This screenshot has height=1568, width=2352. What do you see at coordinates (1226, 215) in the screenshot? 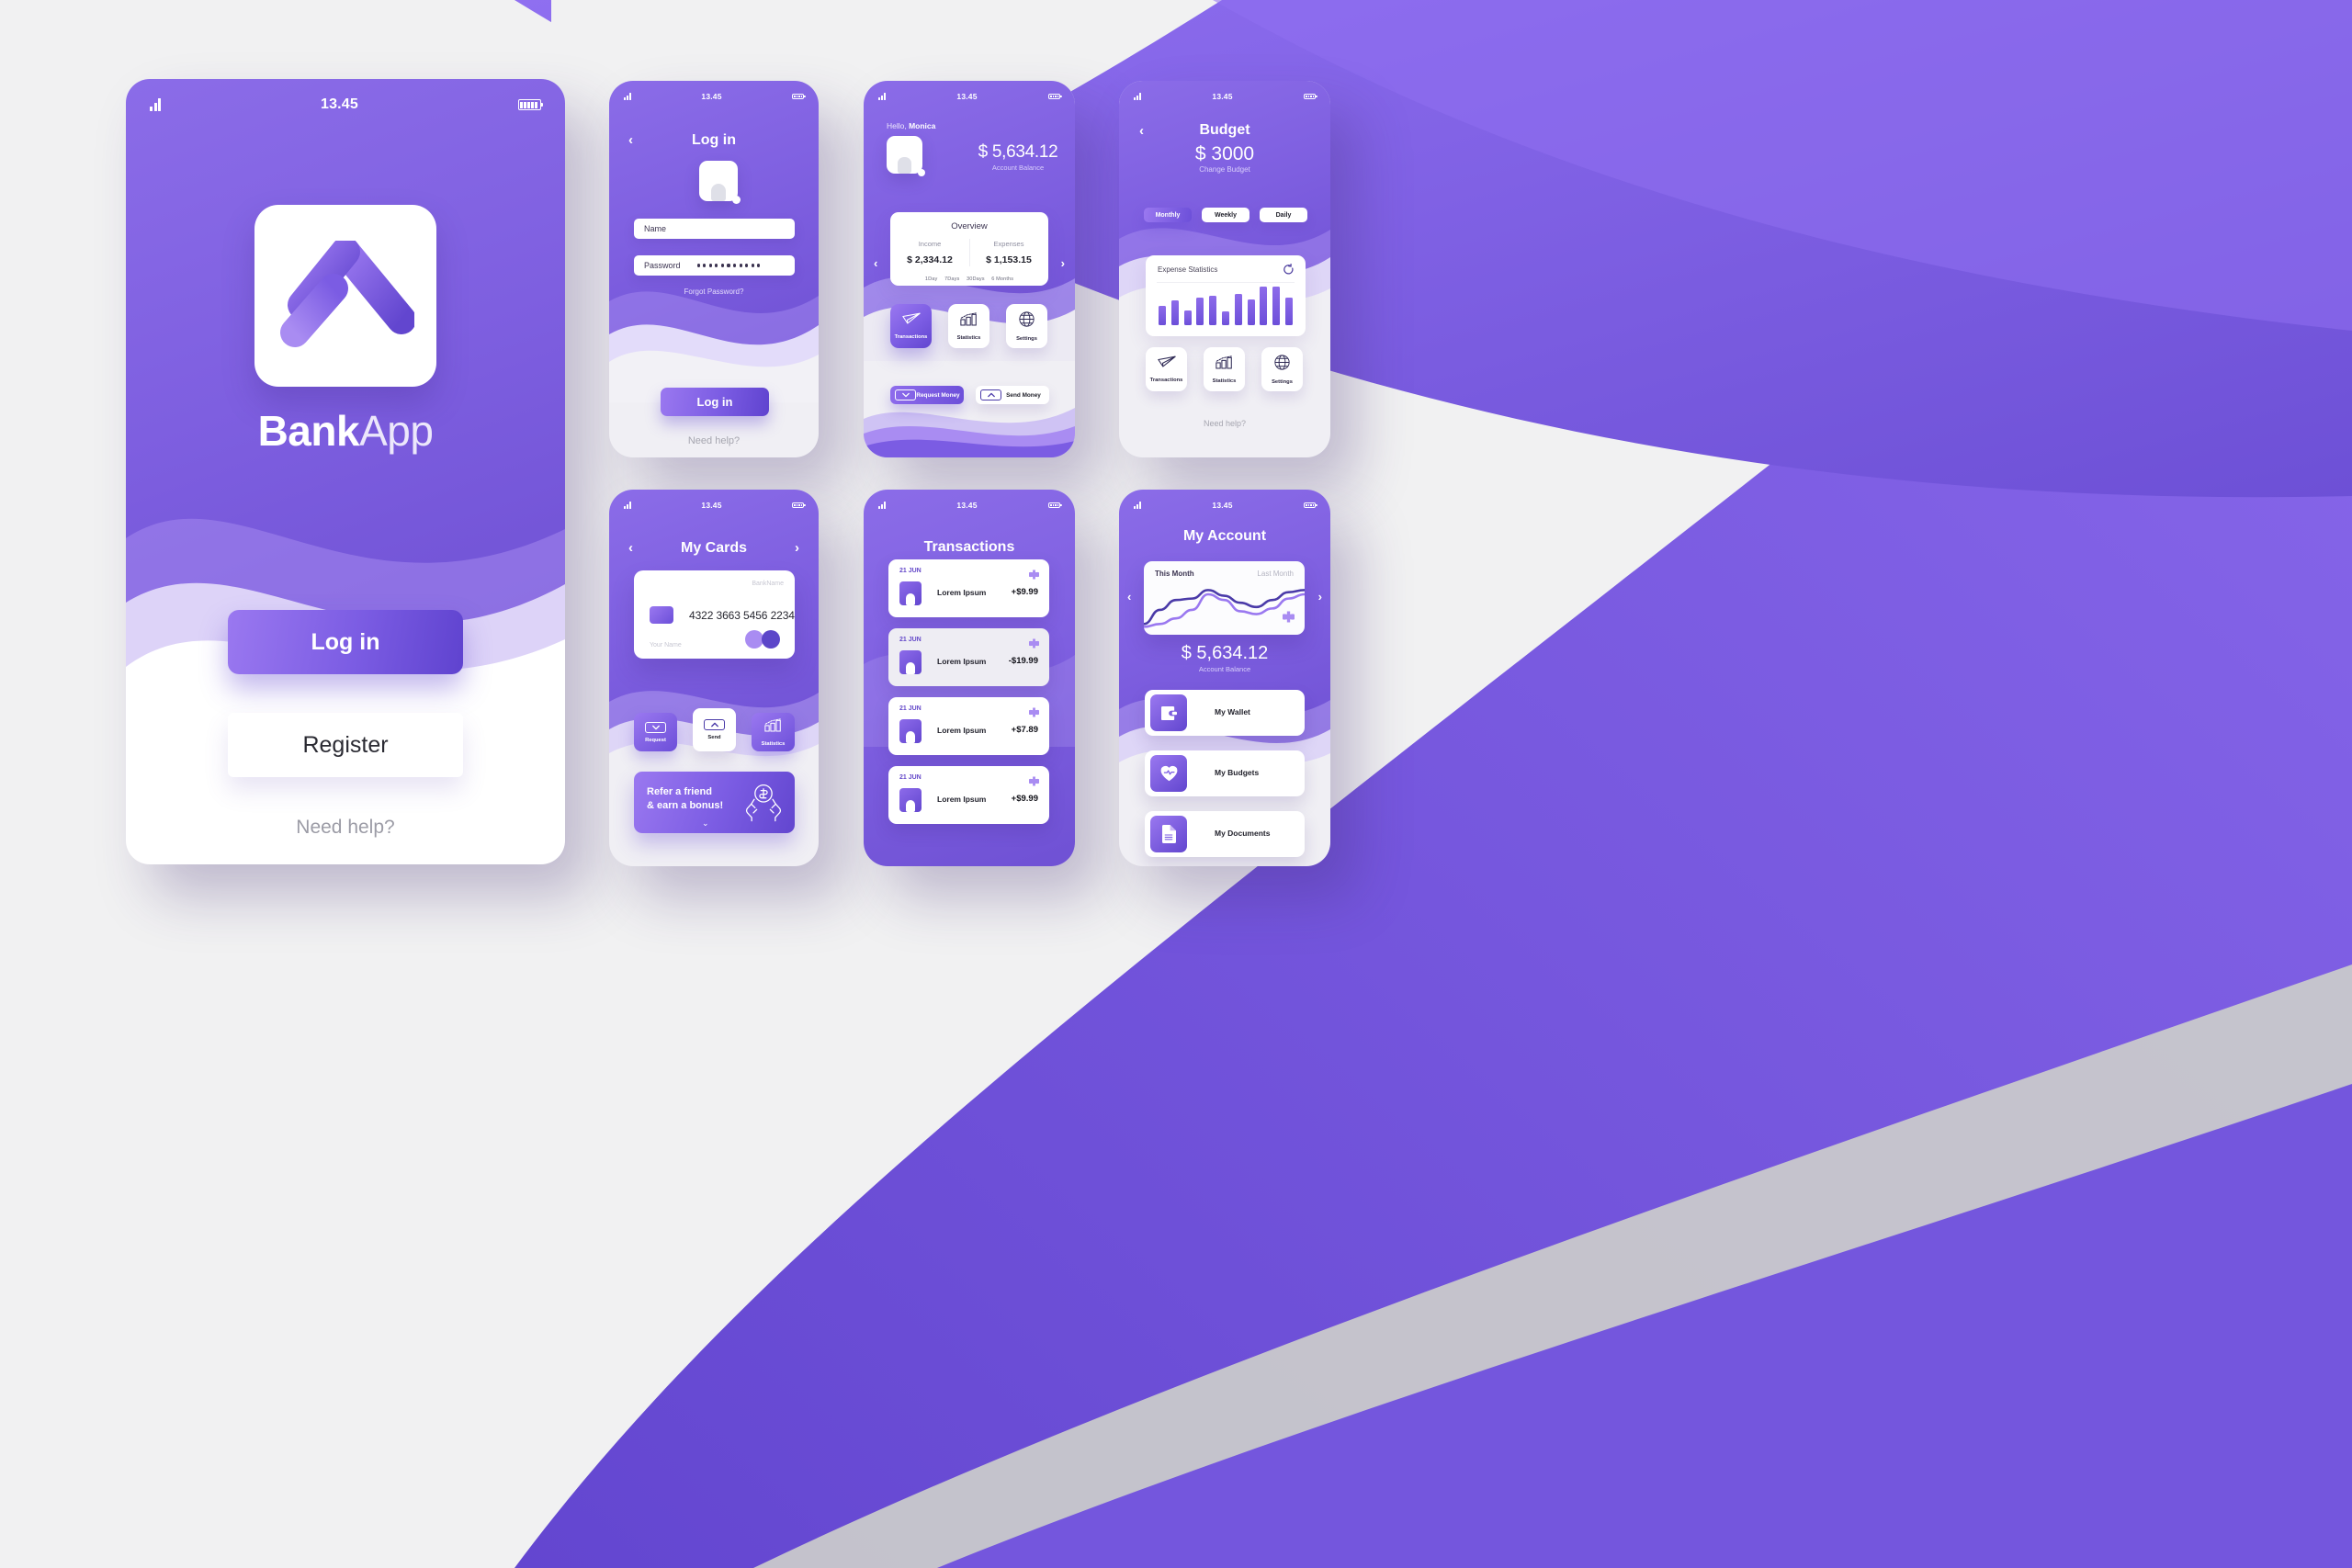
I see `segment-weekly: Weekly` at bounding box center [1226, 215].